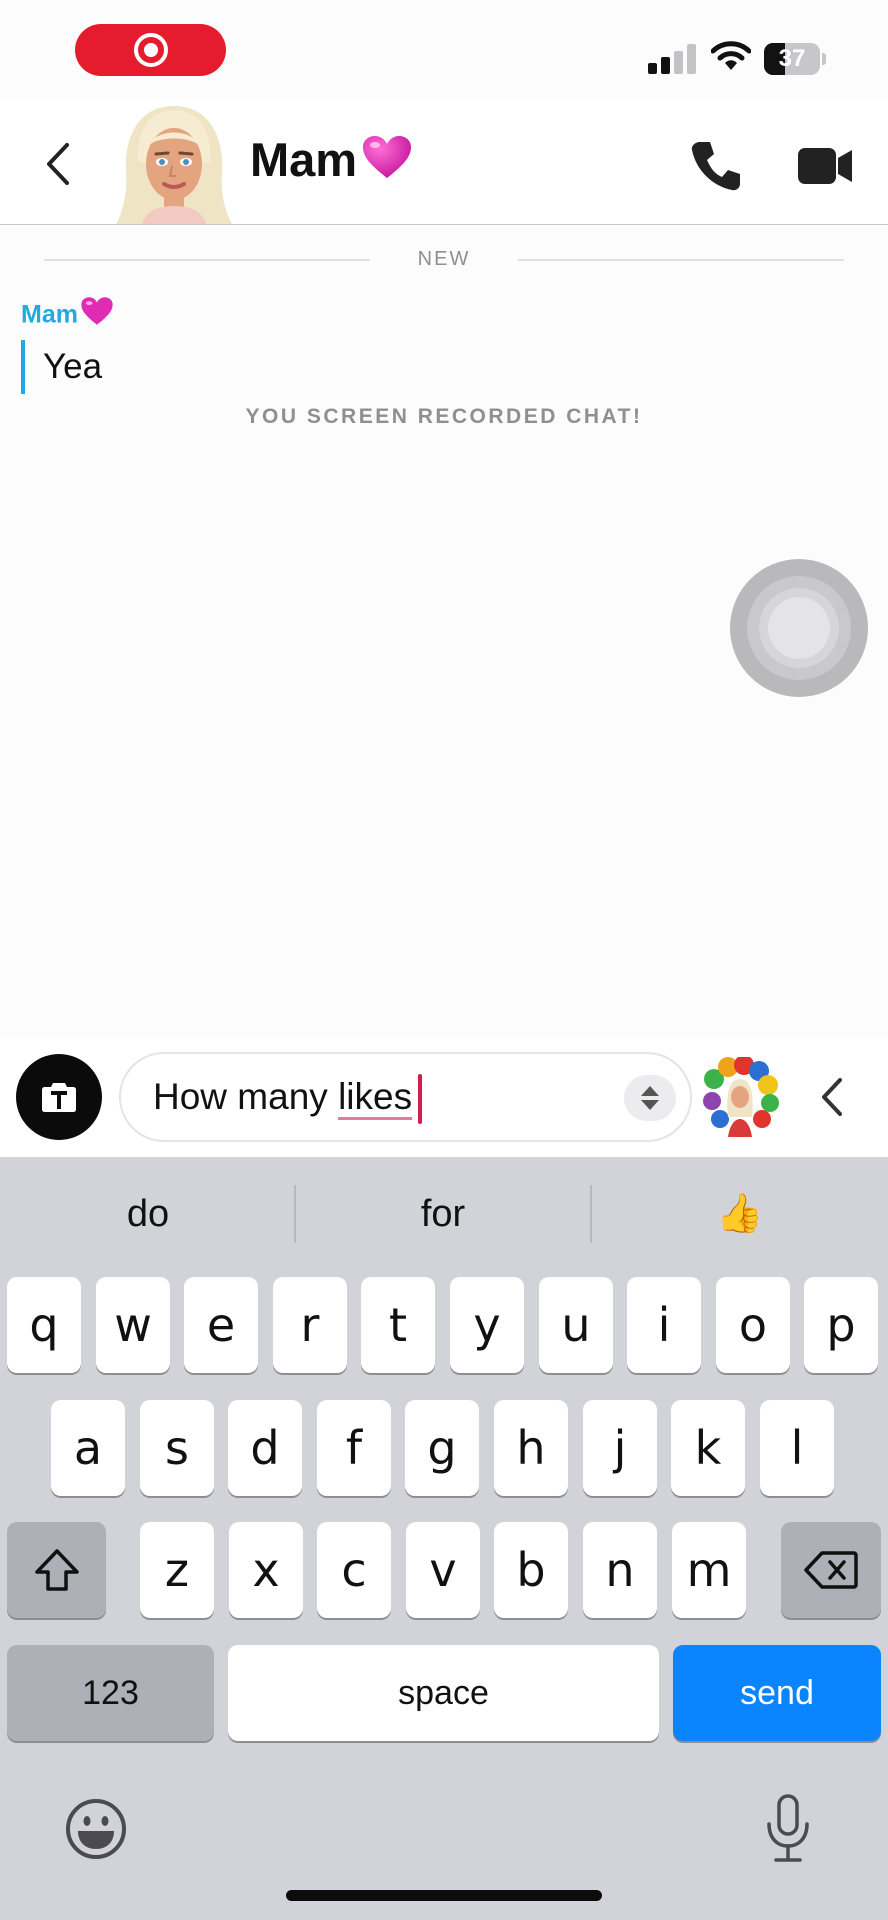 This screenshot has height=1920, width=888. I want to click on space-key: space, so click(443, 1693).